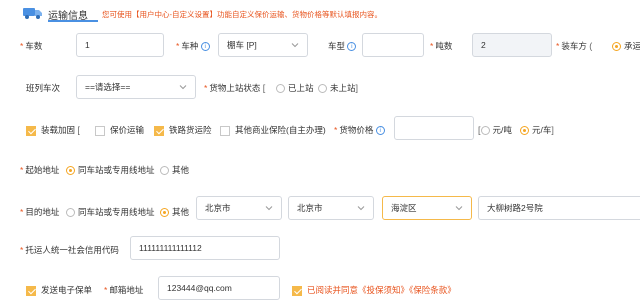 Image resolution: width=640 pixels, height=305 pixels. Describe the element at coordinates (174, 170) in the screenshot. I see `origin-other-radio: 其他` at that location.